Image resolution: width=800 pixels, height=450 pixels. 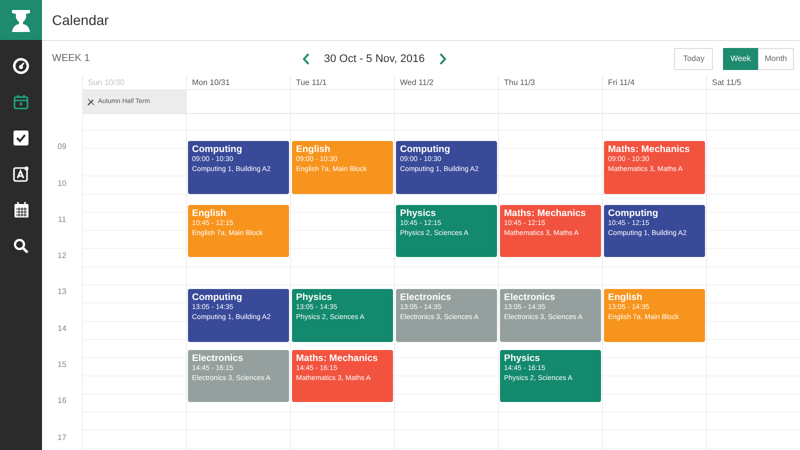 I want to click on view-toggle: Month, so click(x=776, y=59).